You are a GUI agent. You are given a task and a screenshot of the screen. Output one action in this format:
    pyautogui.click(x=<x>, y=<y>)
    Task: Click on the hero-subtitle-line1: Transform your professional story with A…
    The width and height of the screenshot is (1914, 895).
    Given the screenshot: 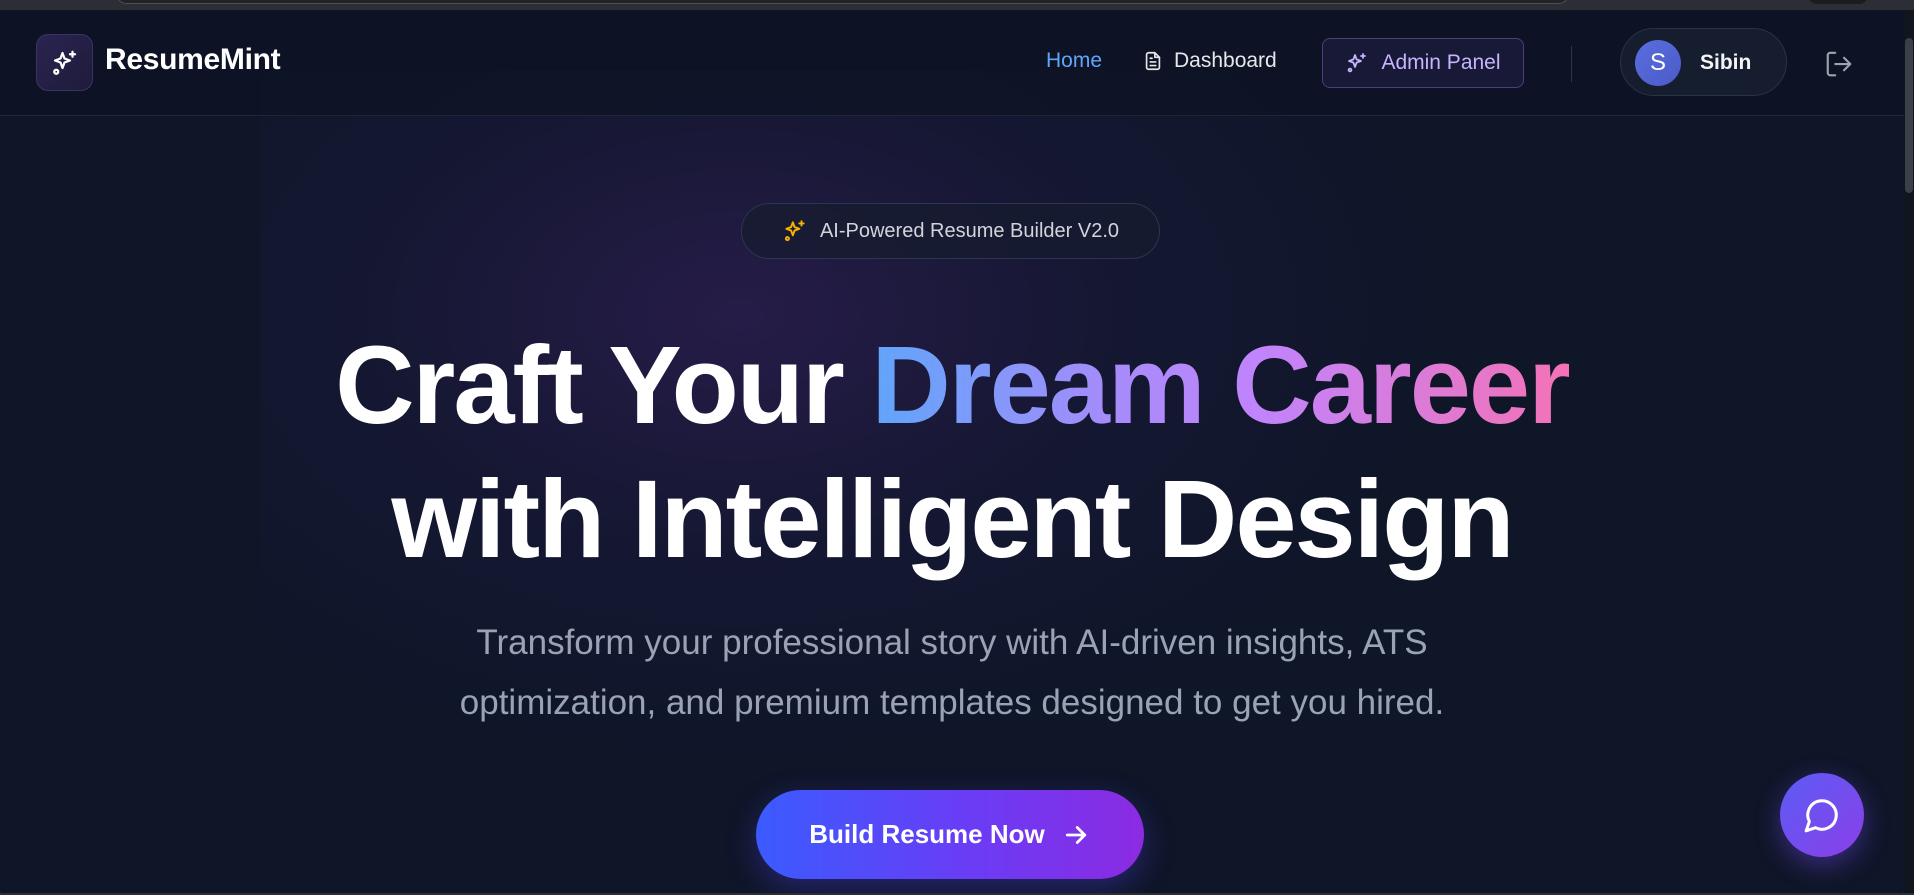 What is the action you would take?
    pyautogui.click(x=952, y=642)
    